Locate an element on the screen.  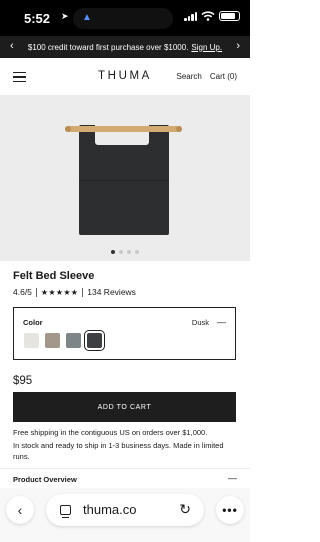
product-title: Felt Bed Sleeve is located at coordinates (54, 276).